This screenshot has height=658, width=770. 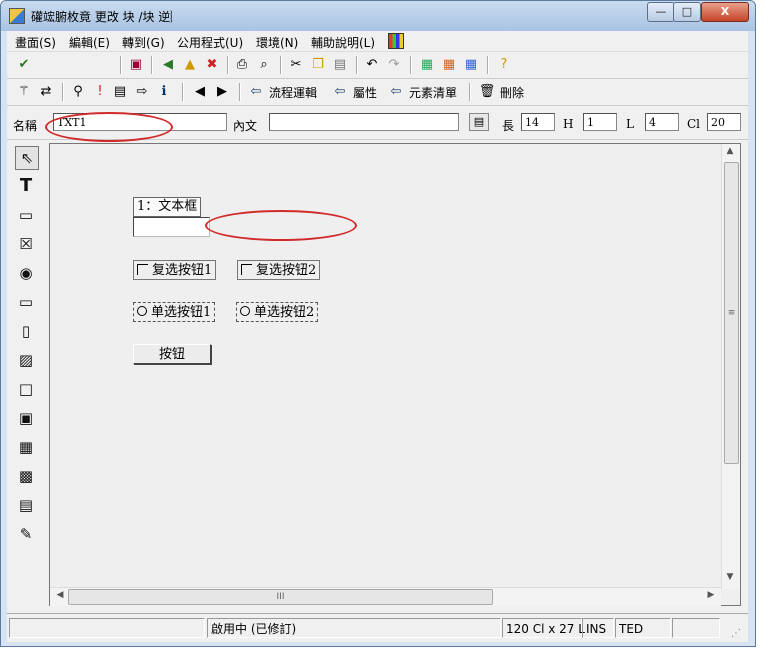 What do you see at coordinates (26, 418) in the screenshot?
I see `subscreen-tool-icon: ▣` at bounding box center [26, 418].